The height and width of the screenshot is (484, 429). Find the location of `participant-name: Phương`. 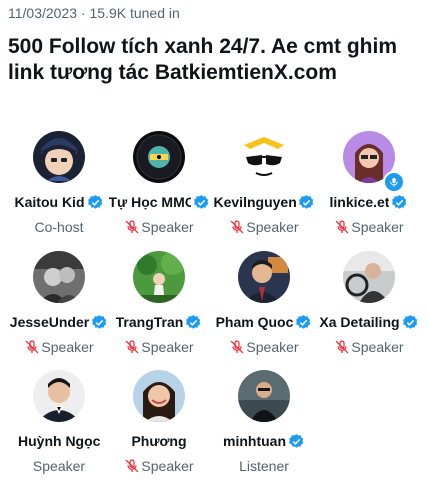

participant-name: Phương is located at coordinates (159, 441).